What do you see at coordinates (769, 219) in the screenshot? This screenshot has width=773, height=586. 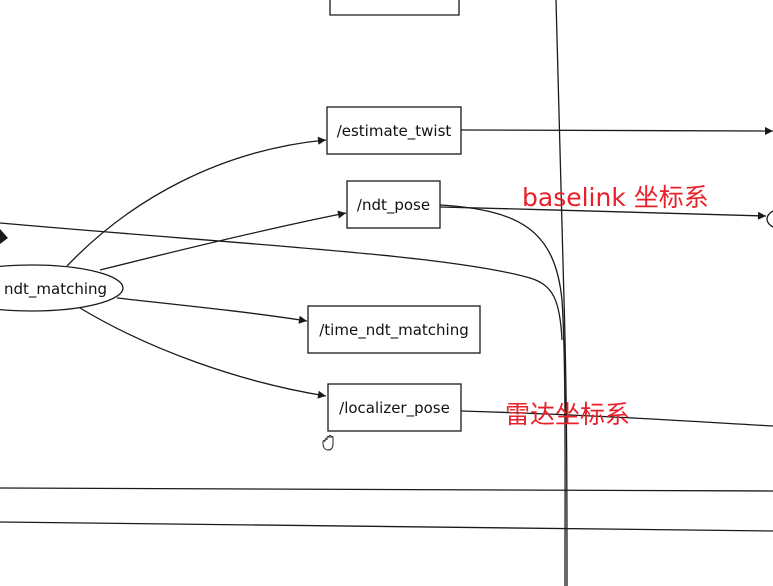 I see `node-partial-right` at bounding box center [769, 219].